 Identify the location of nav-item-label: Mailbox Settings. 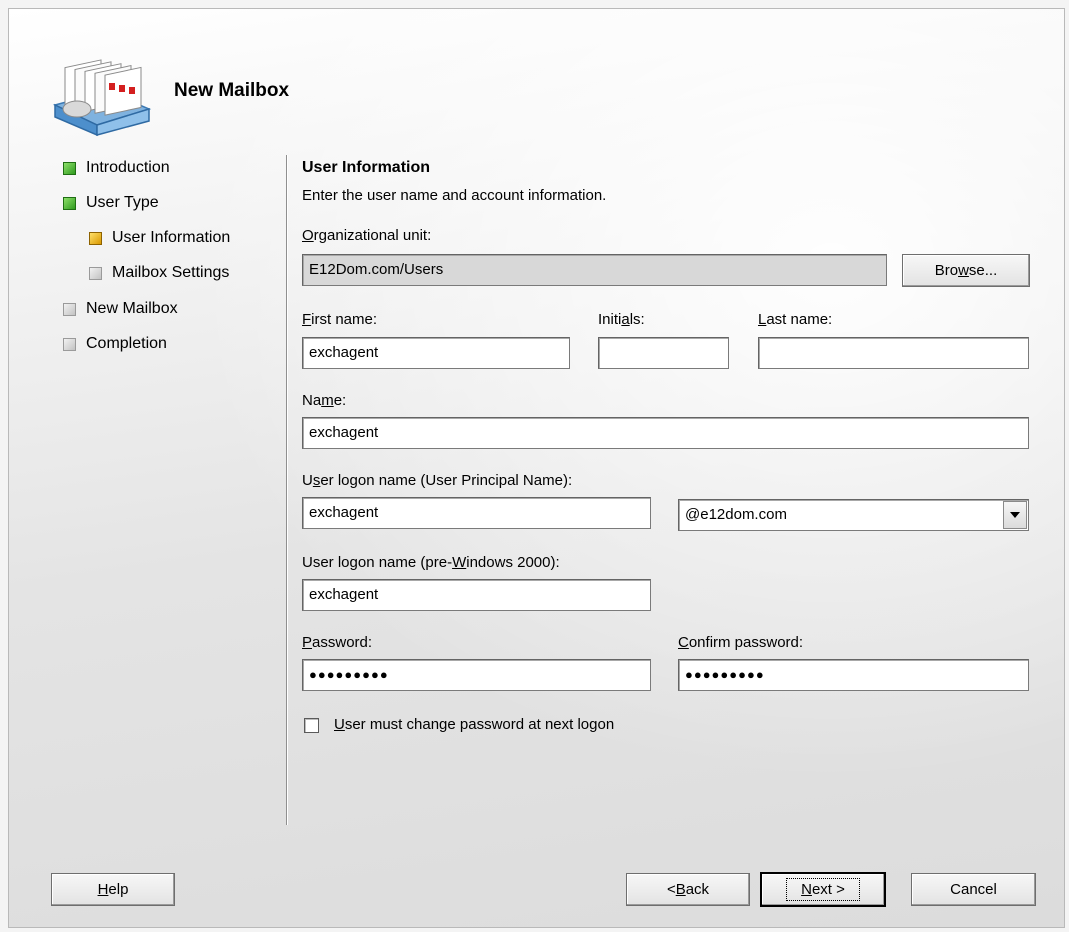
(171, 272).